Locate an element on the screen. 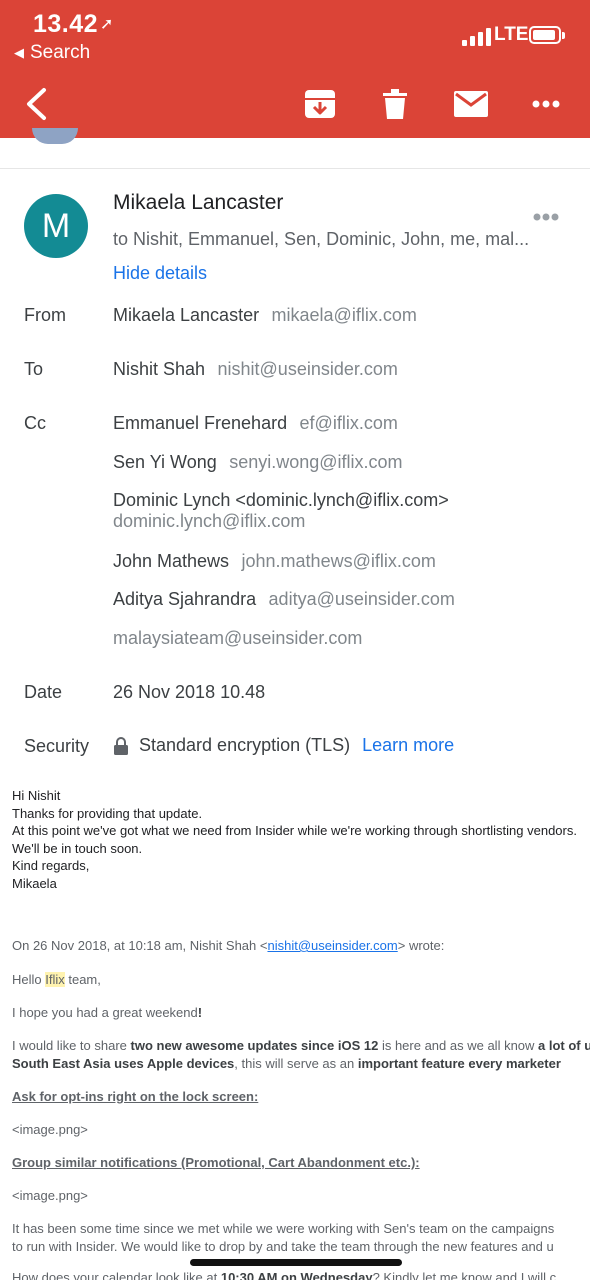 The height and width of the screenshot is (1280, 590). date-label: Date is located at coordinates (43, 692).